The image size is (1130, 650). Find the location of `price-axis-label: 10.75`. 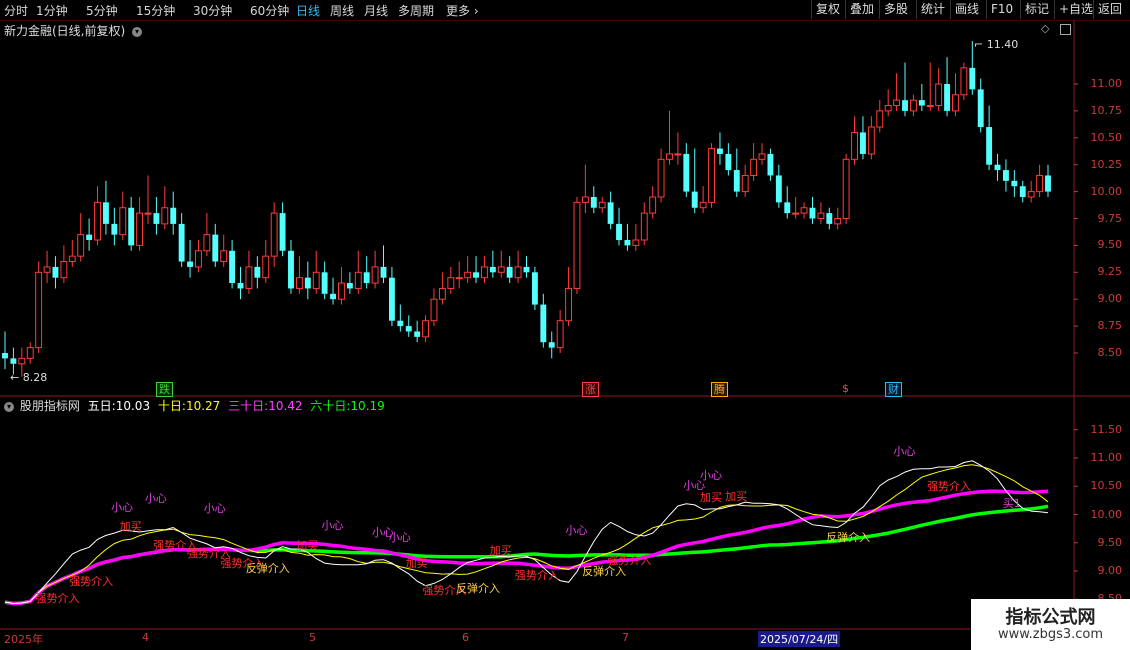

price-axis-label: 10.75 is located at coordinates (1106, 110).